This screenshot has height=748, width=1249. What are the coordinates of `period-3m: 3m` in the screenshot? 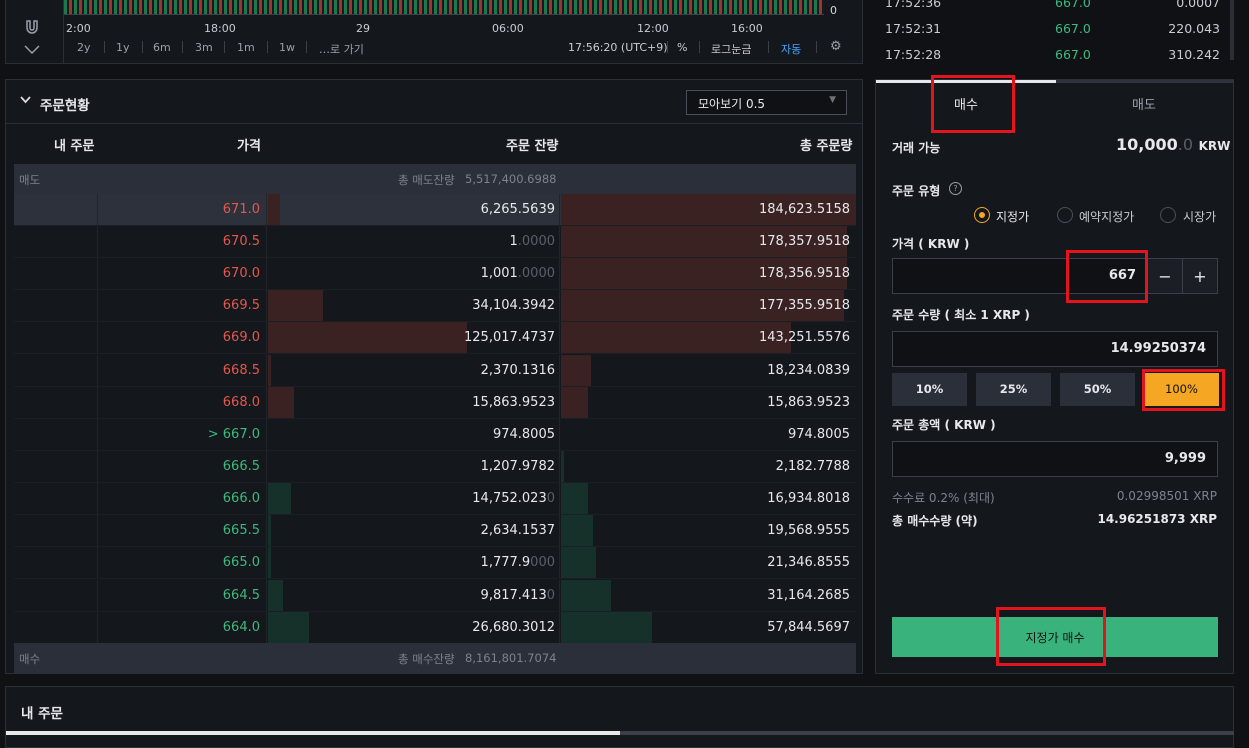 It's located at (204, 47).